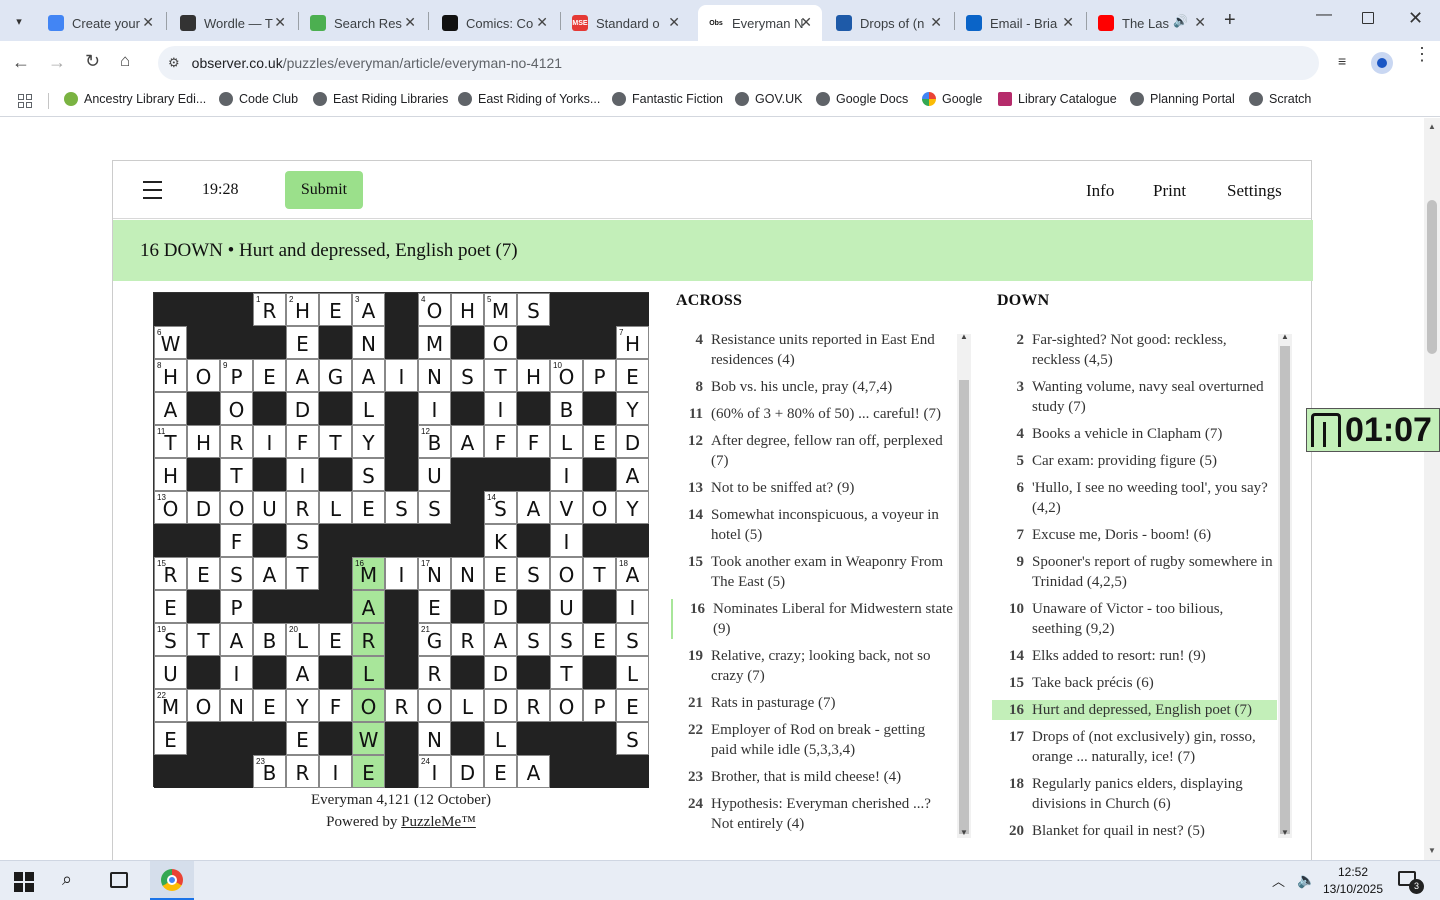 The width and height of the screenshot is (1440, 900). What do you see at coordinates (67, 879) in the screenshot?
I see `search-button: ⌕` at bounding box center [67, 879].